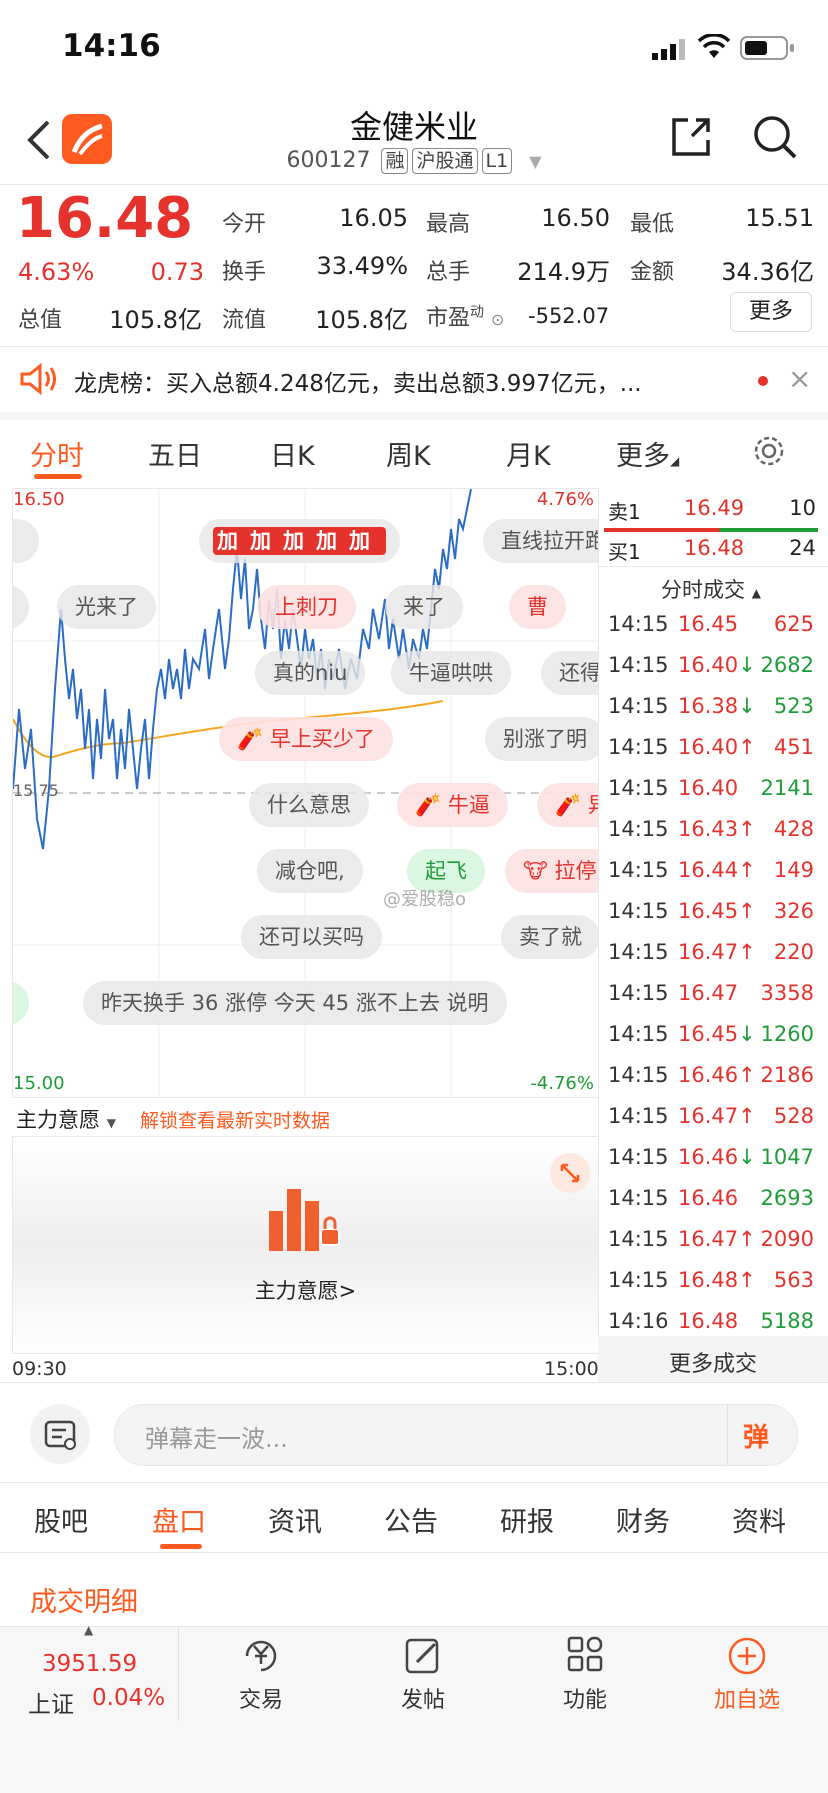  What do you see at coordinates (448, 318) in the screenshot?
I see `pe-label-text: 市盈` at bounding box center [448, 318].